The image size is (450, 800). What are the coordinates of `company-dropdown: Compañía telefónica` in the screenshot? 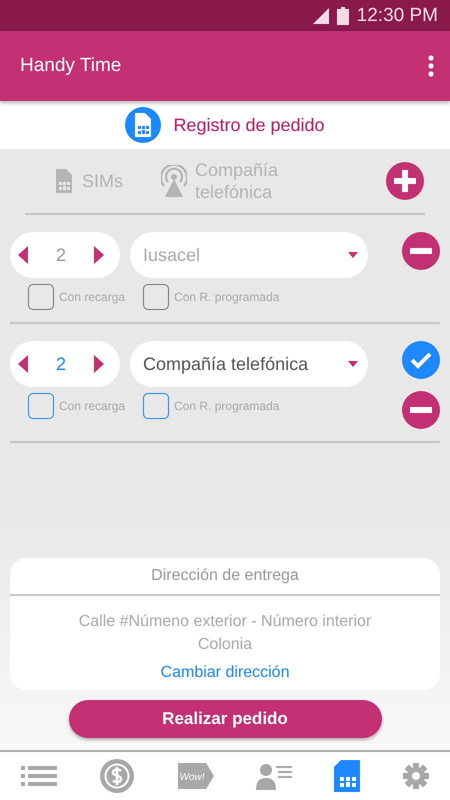 It's located at (249, 364).